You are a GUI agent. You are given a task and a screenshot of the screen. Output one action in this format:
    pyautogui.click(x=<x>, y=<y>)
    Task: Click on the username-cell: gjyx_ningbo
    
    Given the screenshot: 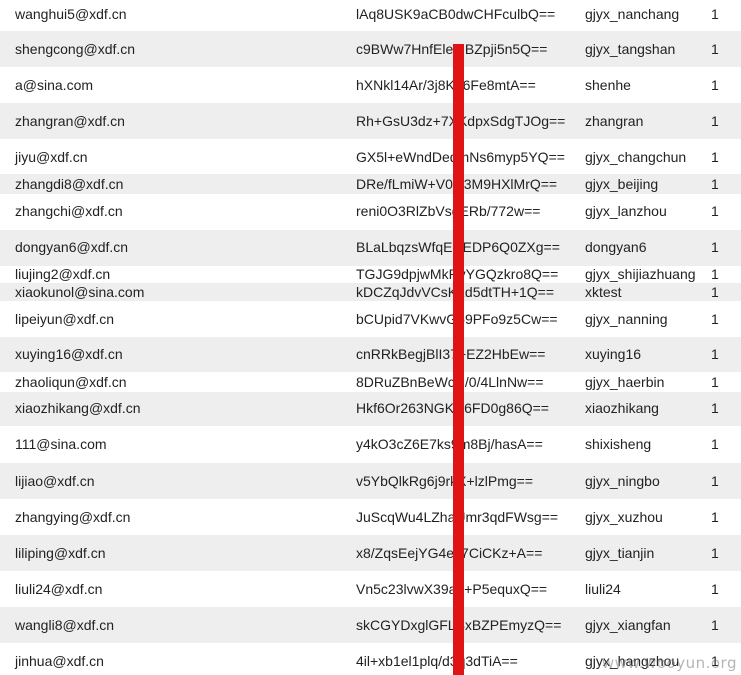 What is the action you would take?
    pyautogui.click(x=622, y=481)
    